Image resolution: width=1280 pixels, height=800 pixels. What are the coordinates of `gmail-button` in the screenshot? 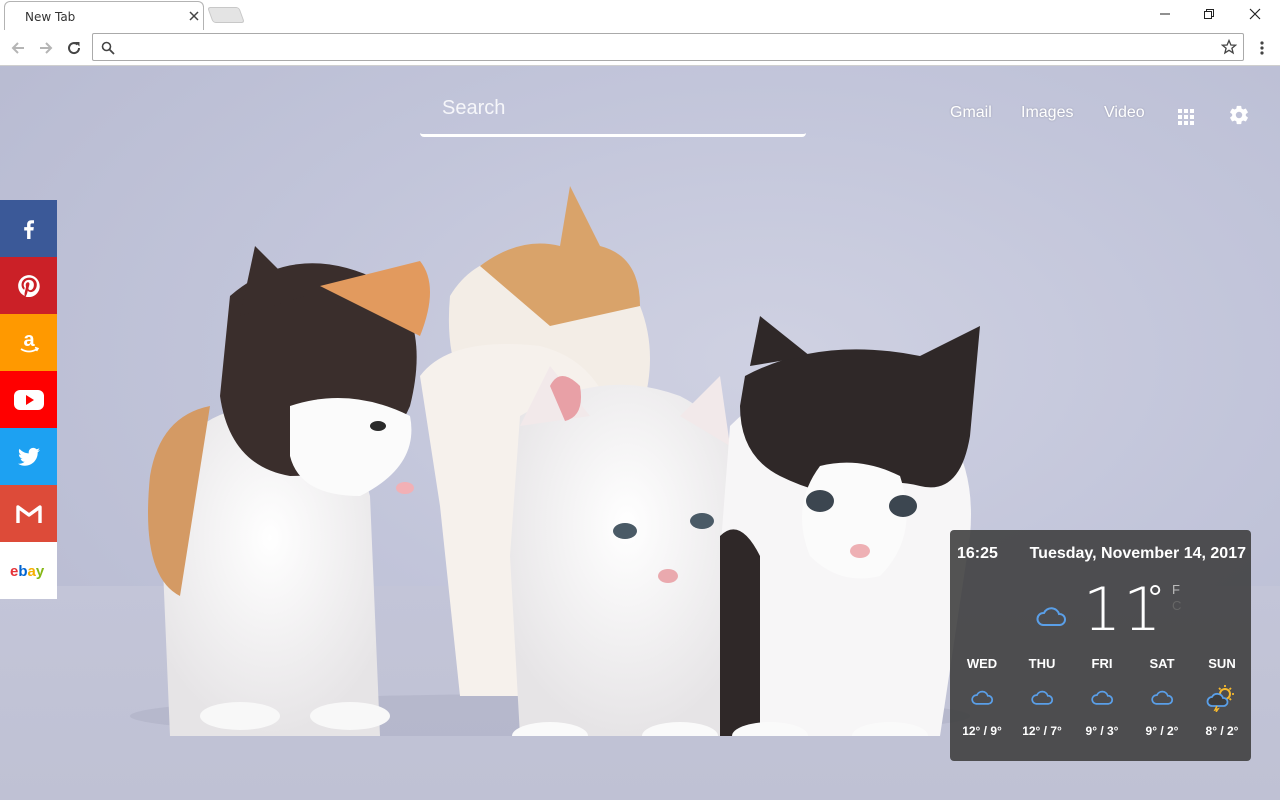 It's located at (28, 513).